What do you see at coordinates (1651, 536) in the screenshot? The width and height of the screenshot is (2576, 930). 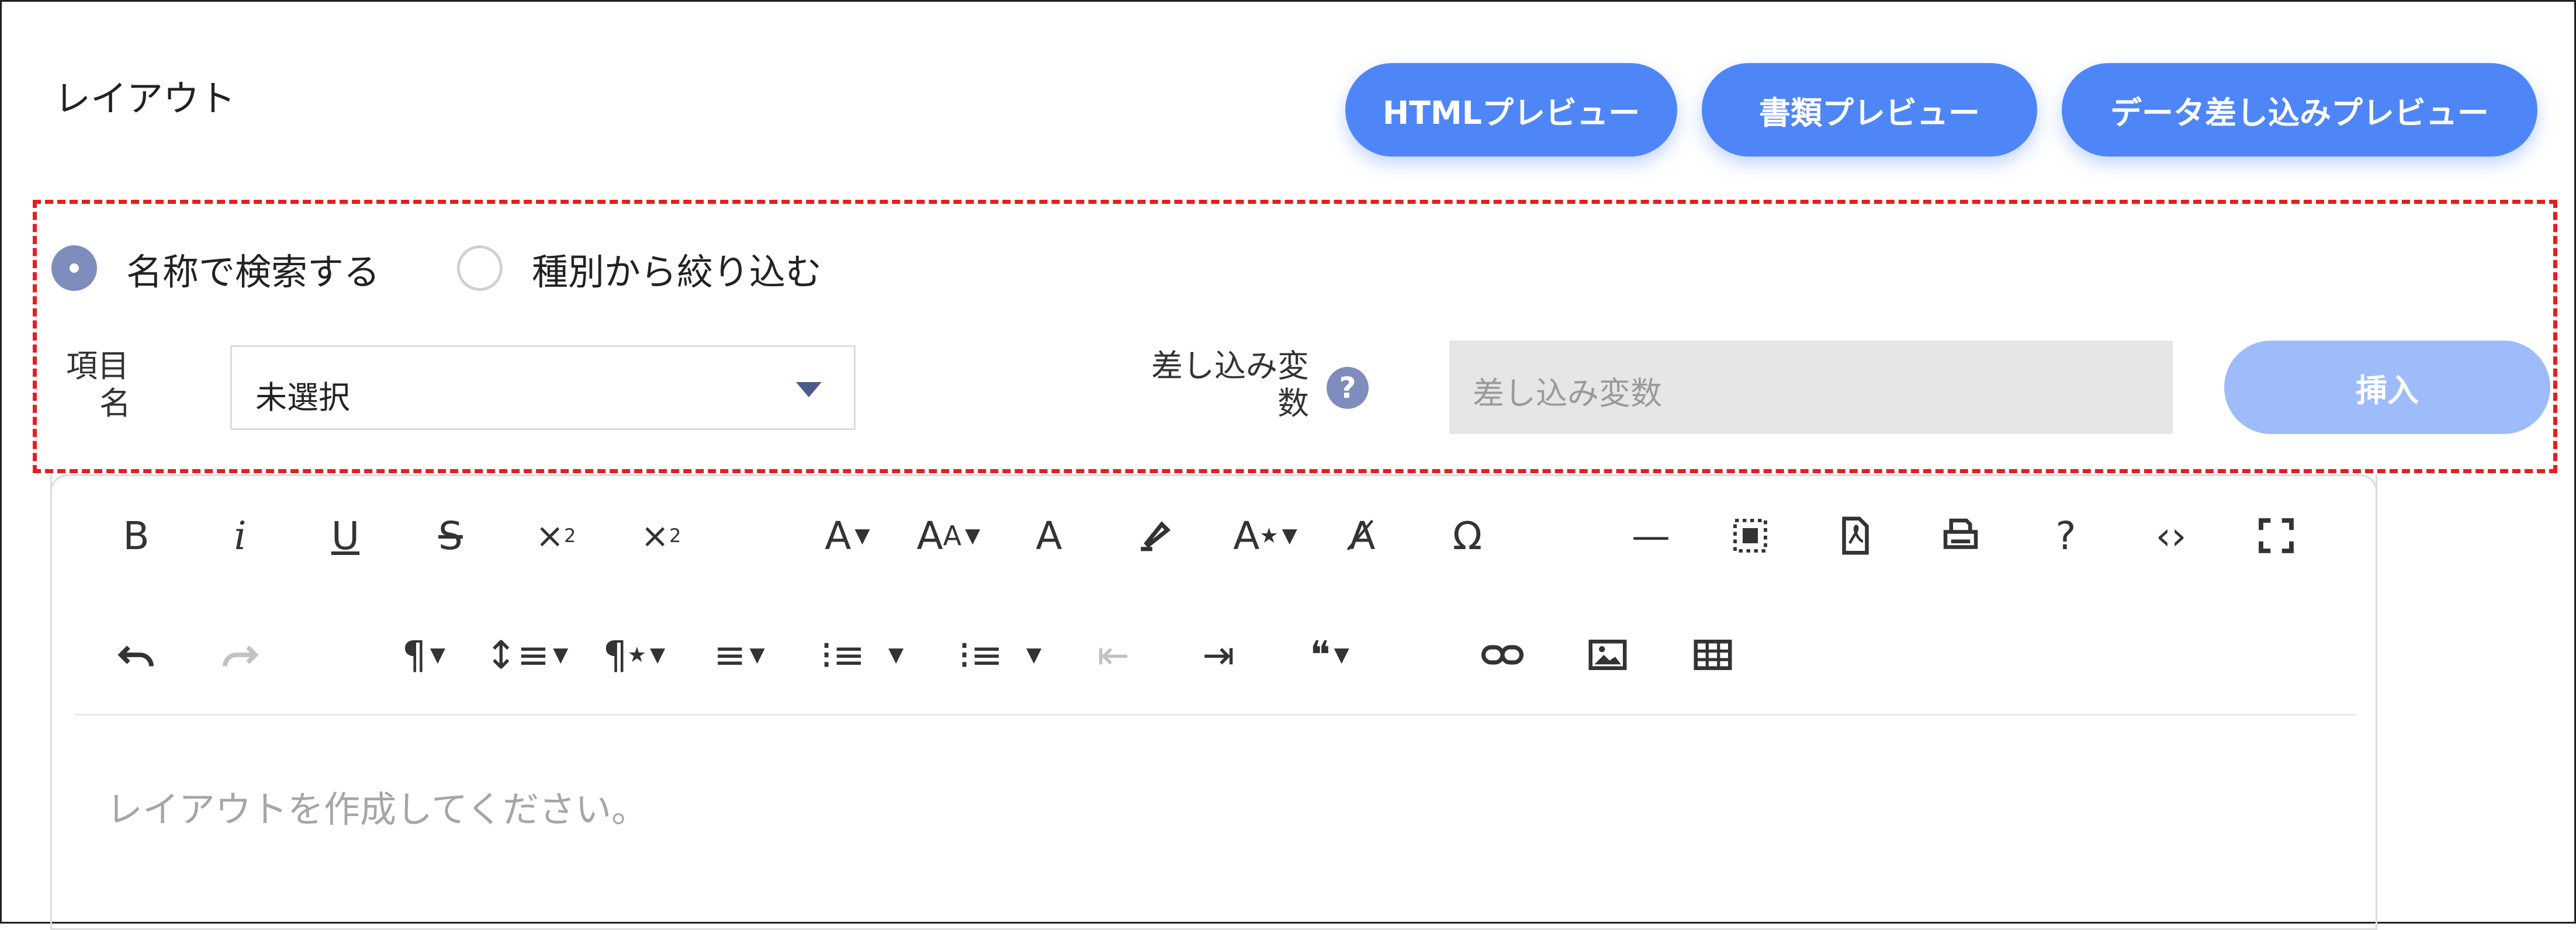 I see `horizontal-line-icon: —` at bounding box center [1651, 536].